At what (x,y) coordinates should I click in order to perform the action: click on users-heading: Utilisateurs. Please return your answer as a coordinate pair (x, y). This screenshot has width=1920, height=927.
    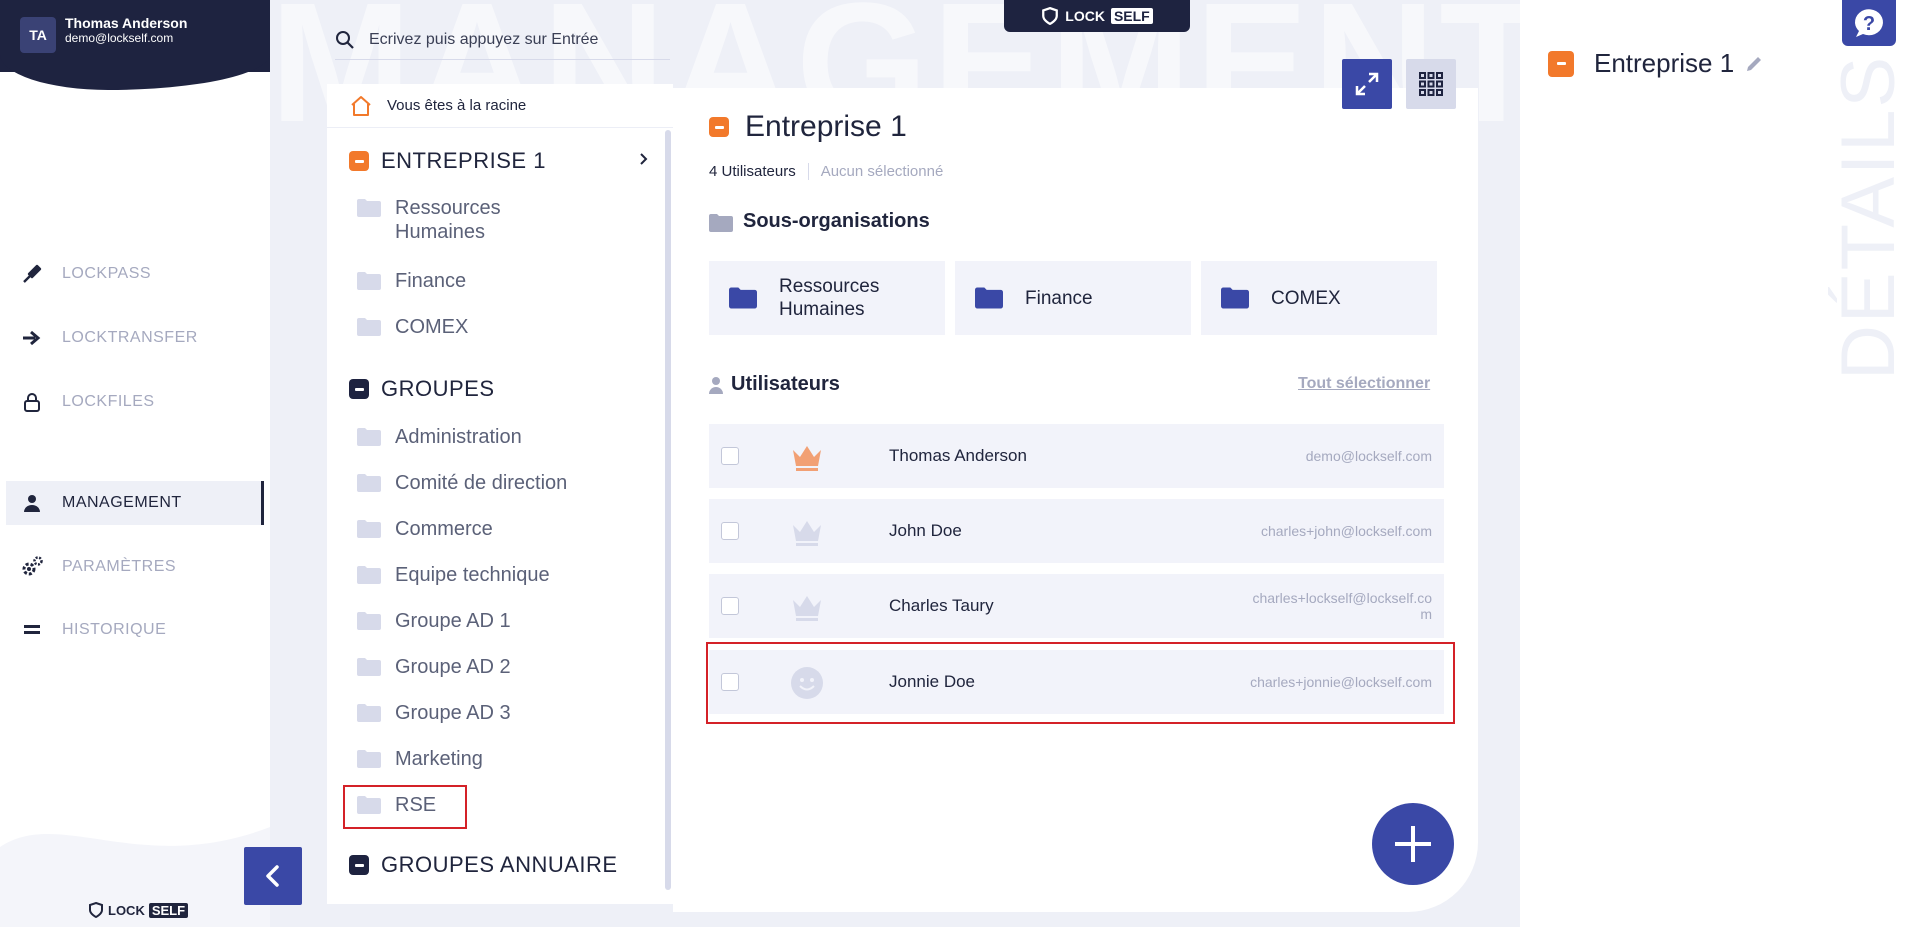
    Looking at the image, I should click on (774, 384).